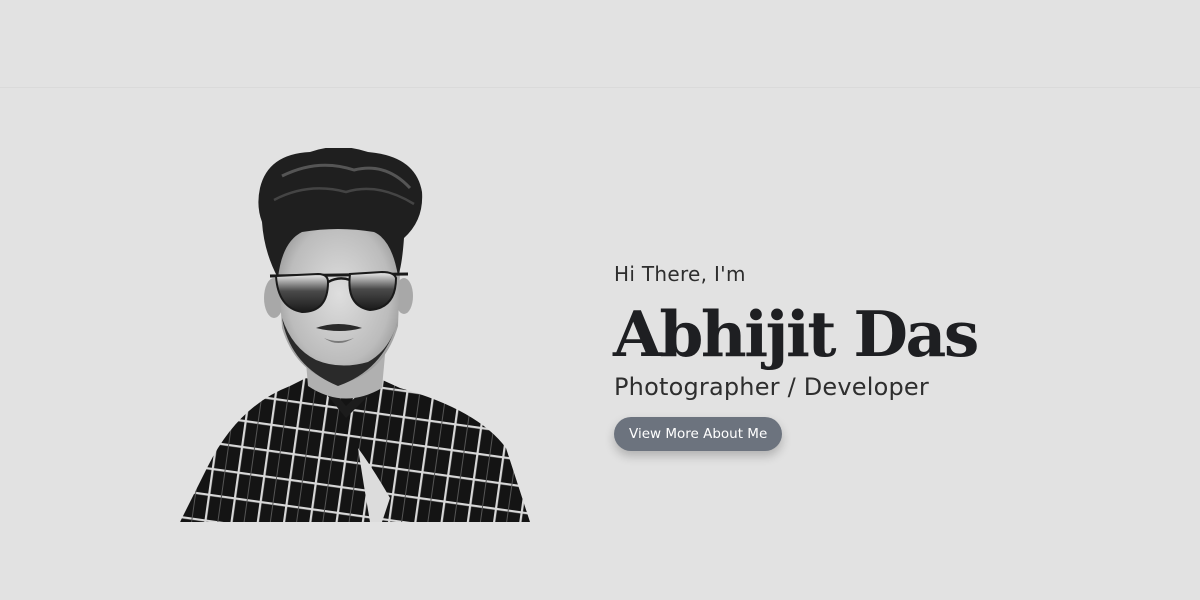 Image resolution: width=1200 pixels, height=600 pixels. Describe the element at coordinates (600, 44) in the screenshot. I see `top-navbar` at that location.